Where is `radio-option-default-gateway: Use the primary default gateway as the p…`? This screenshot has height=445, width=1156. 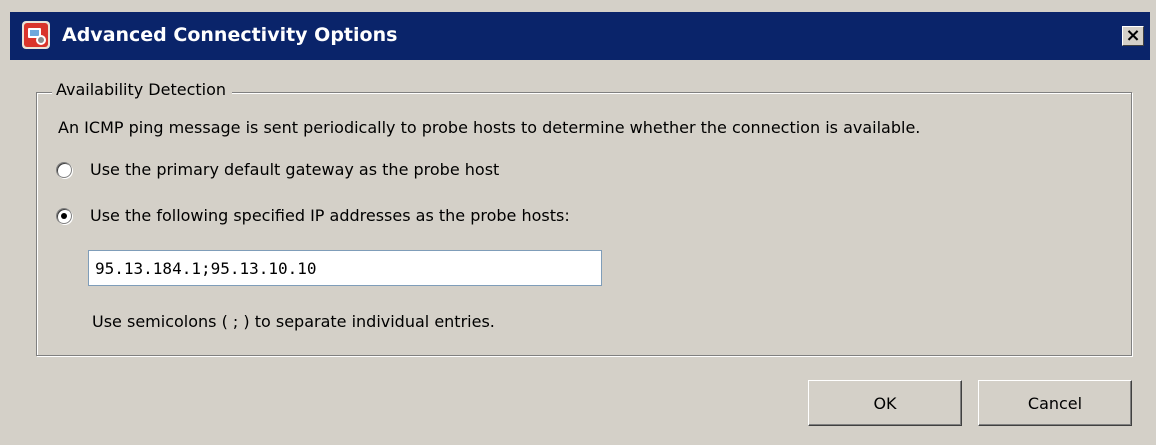 radio-option-default-gateway: Use the primary default gateway as the p… is located at coordinates (277, 169).